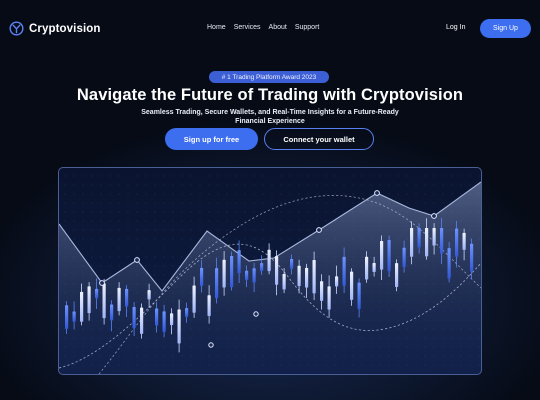 The height and width of the screenshot is (400, 540). Describe the element at coordinates (505, 28) in the screenshot. I see `signup-button: Sign Up` at that location.